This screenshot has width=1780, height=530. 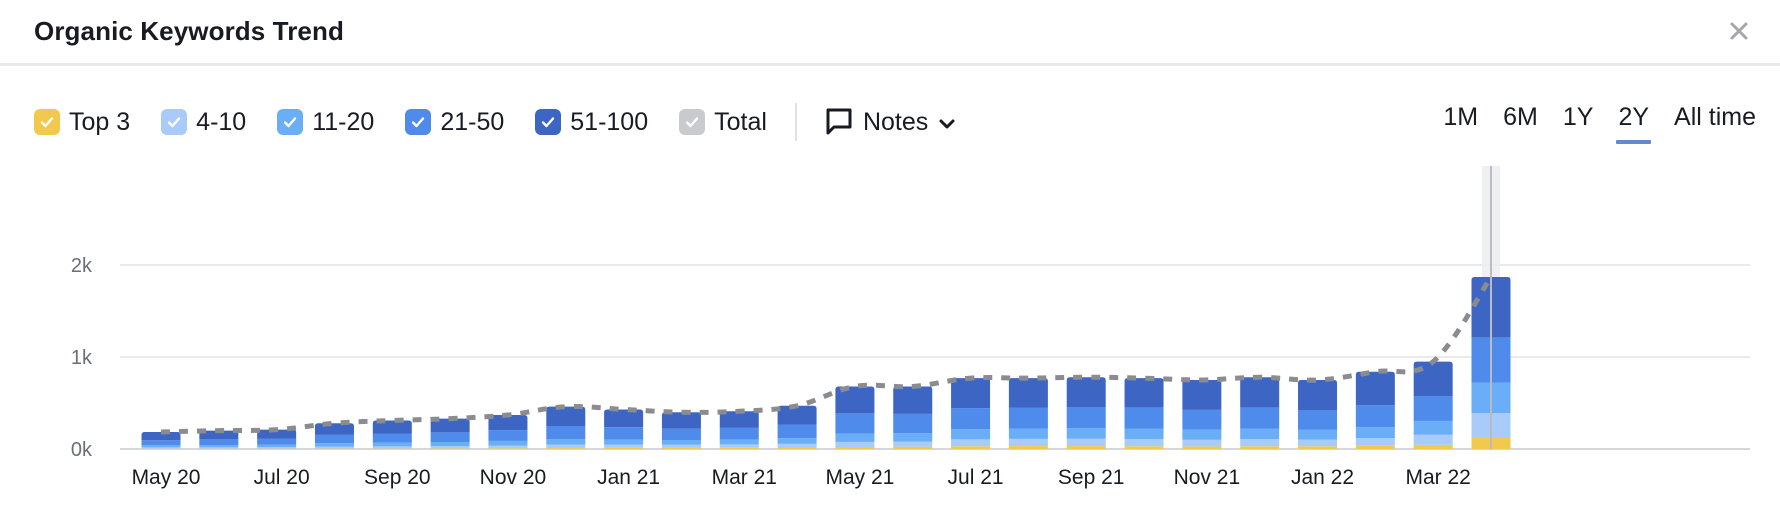 What do you see at coordinates (1437, 477) in the screenshot?
I see `x-tick-label: Mar 22` at bounding box center [1437, 477].